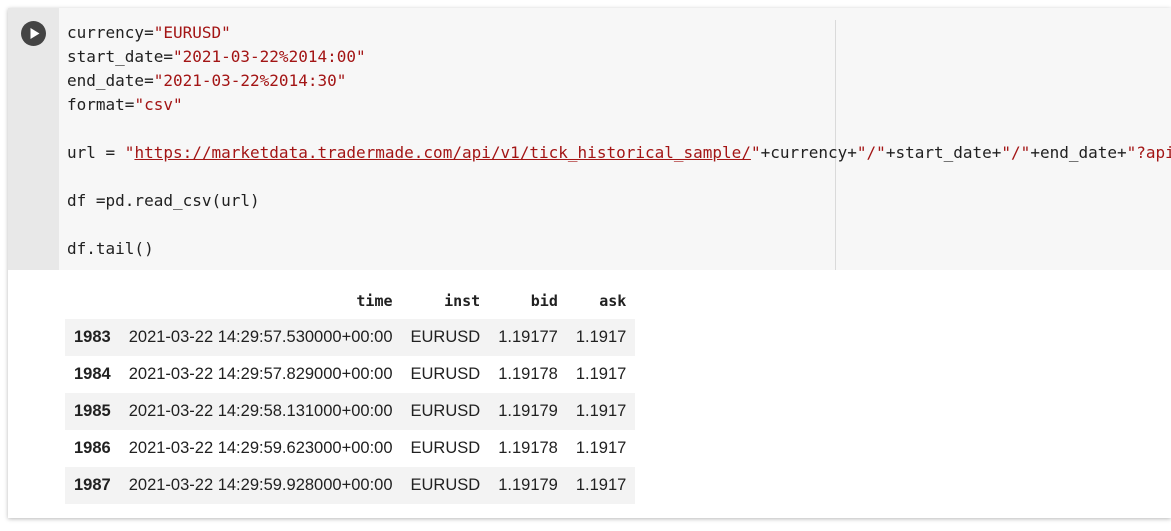  What do you see at coordinates (260, 337) in the screenshot?
I see `table-cell: 2021-03-22 14:29:57.530000+00:00` at bounding box center [260, 337].